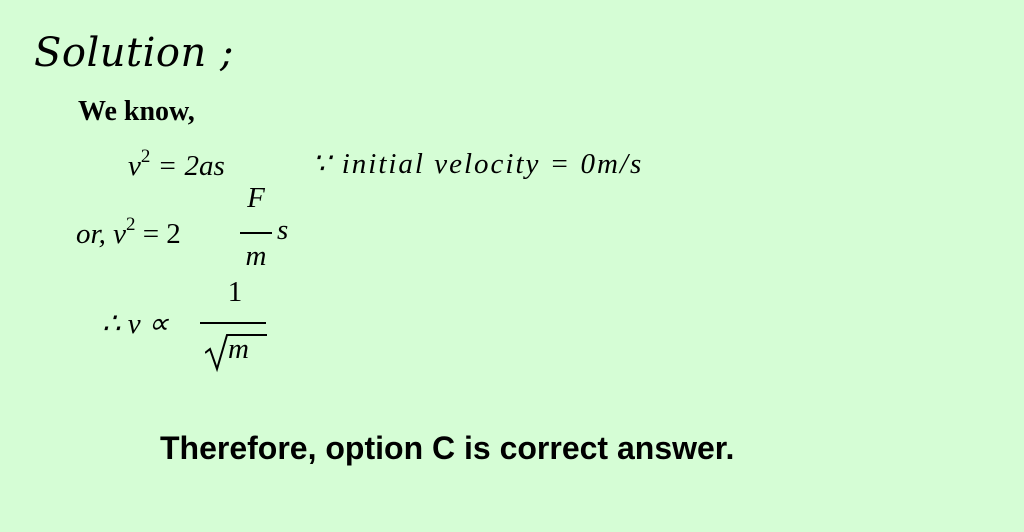 The image size is (1024, 532). Describe the element at coordinates (447, 448) in the screenshot. I see `conclusion-text: Therefore, option C is correct answer.` at that location.